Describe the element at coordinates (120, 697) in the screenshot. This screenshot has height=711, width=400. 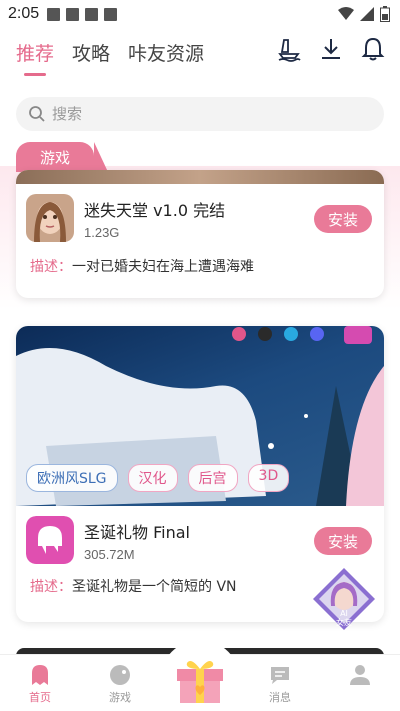
I see `nav-games-label: 游戏` at that location.